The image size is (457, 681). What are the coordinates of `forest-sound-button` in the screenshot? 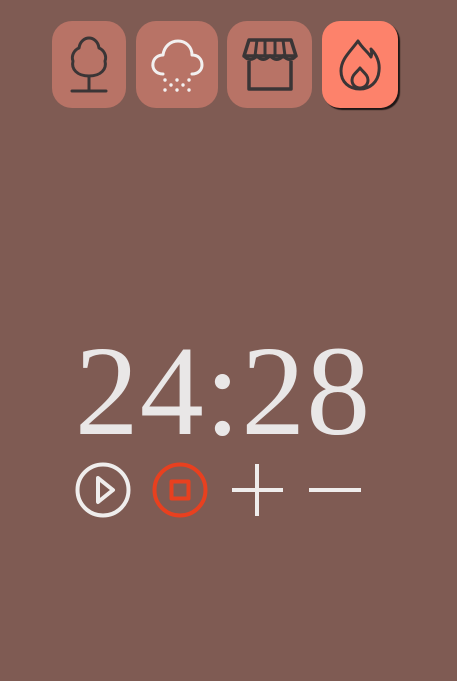 It's located at (89, 64).